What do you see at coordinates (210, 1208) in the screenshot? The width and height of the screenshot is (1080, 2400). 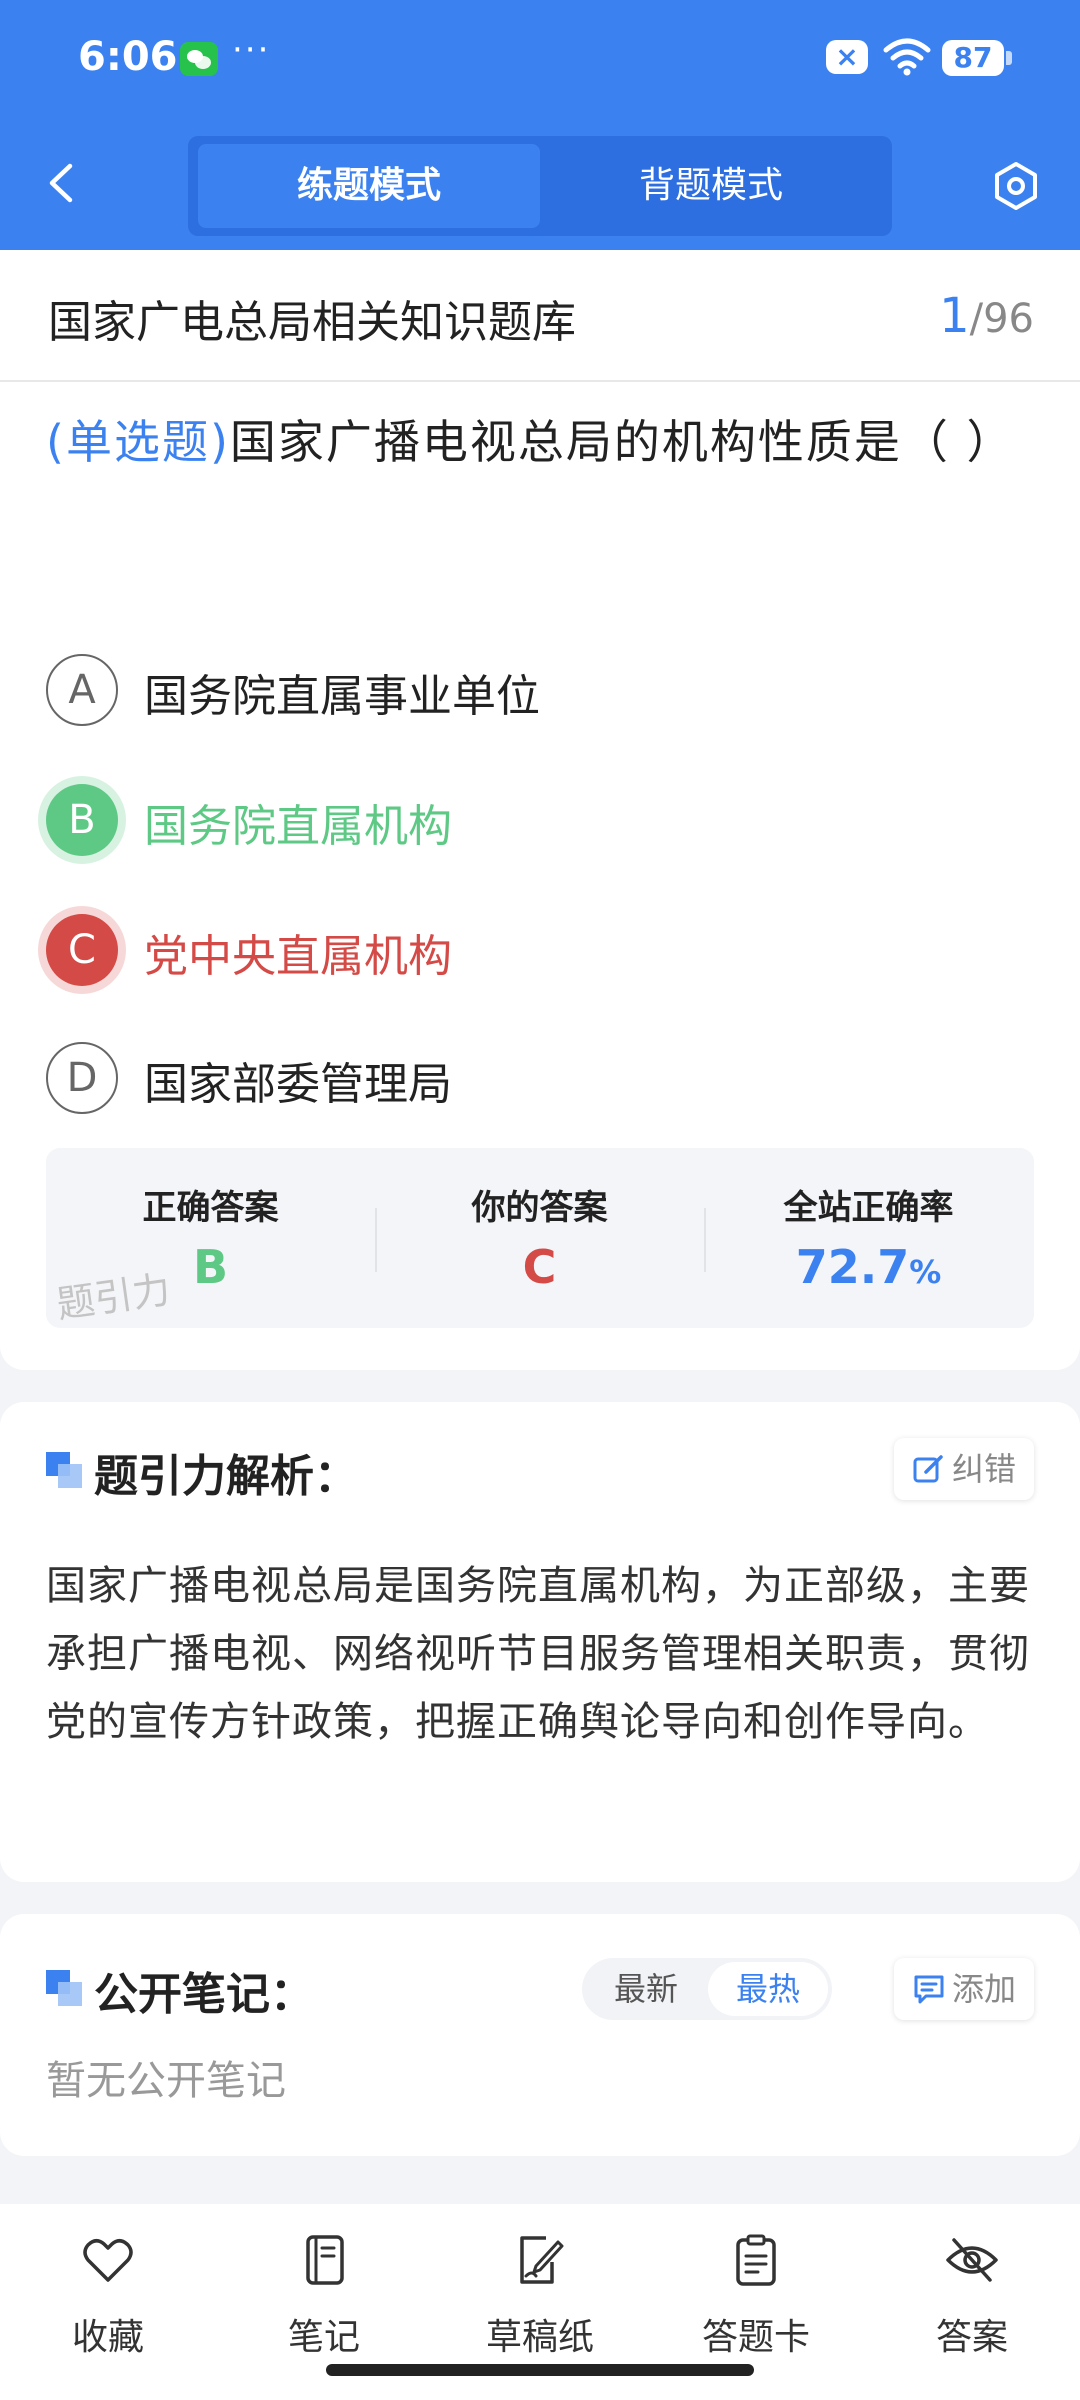 I see `stat-label: 正确答案` at bounding box center [210, 1208].